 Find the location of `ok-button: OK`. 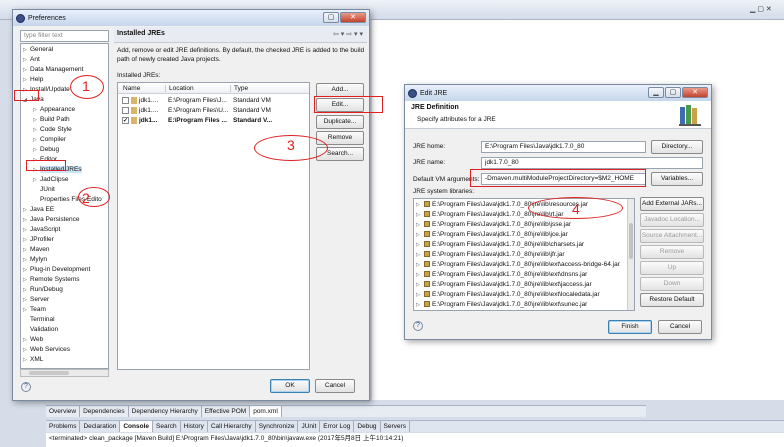

ok-button: OK is located at coordinates (290, 386).